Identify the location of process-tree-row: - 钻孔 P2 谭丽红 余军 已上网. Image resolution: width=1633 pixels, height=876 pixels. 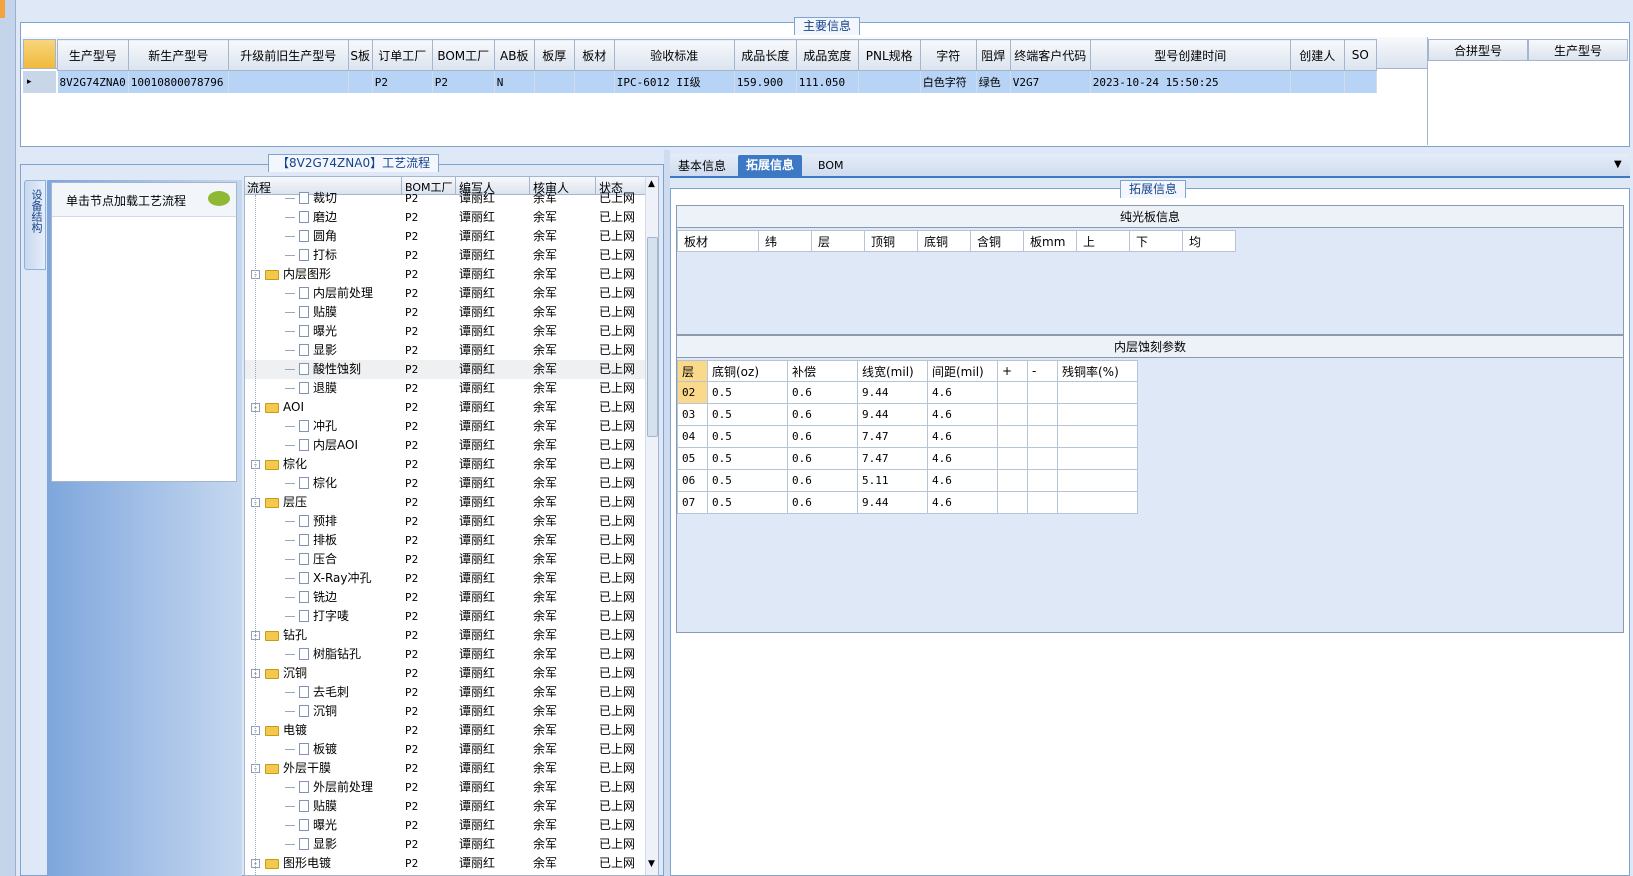
(445, 635).